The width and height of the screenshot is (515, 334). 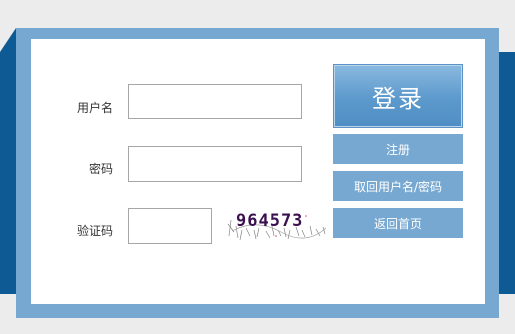 What do you see at coordinates (269, 221) in the screenshot?
I see `captcha-text: 964573` at bounding box center [269, 221].